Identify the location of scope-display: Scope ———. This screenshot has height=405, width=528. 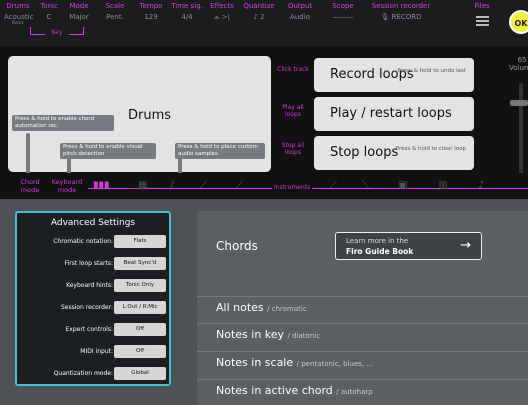
(343, 11).